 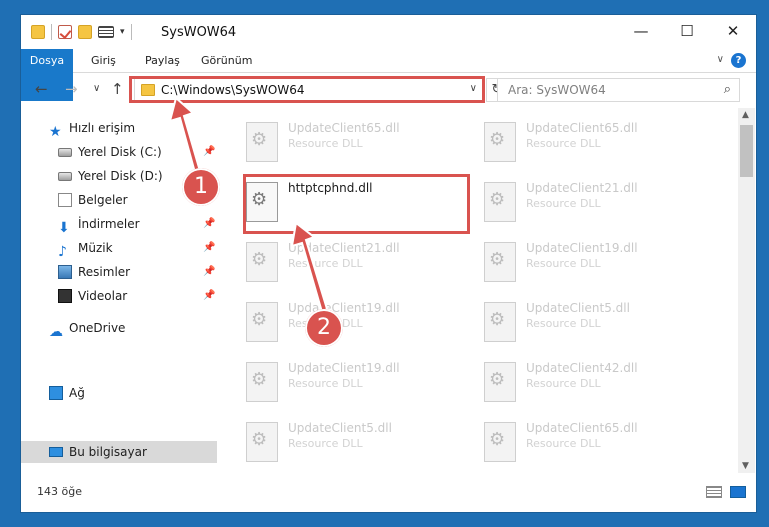 I want to click on nav-this-pc: Bu bilgisayar, so click(x=98, y=452).